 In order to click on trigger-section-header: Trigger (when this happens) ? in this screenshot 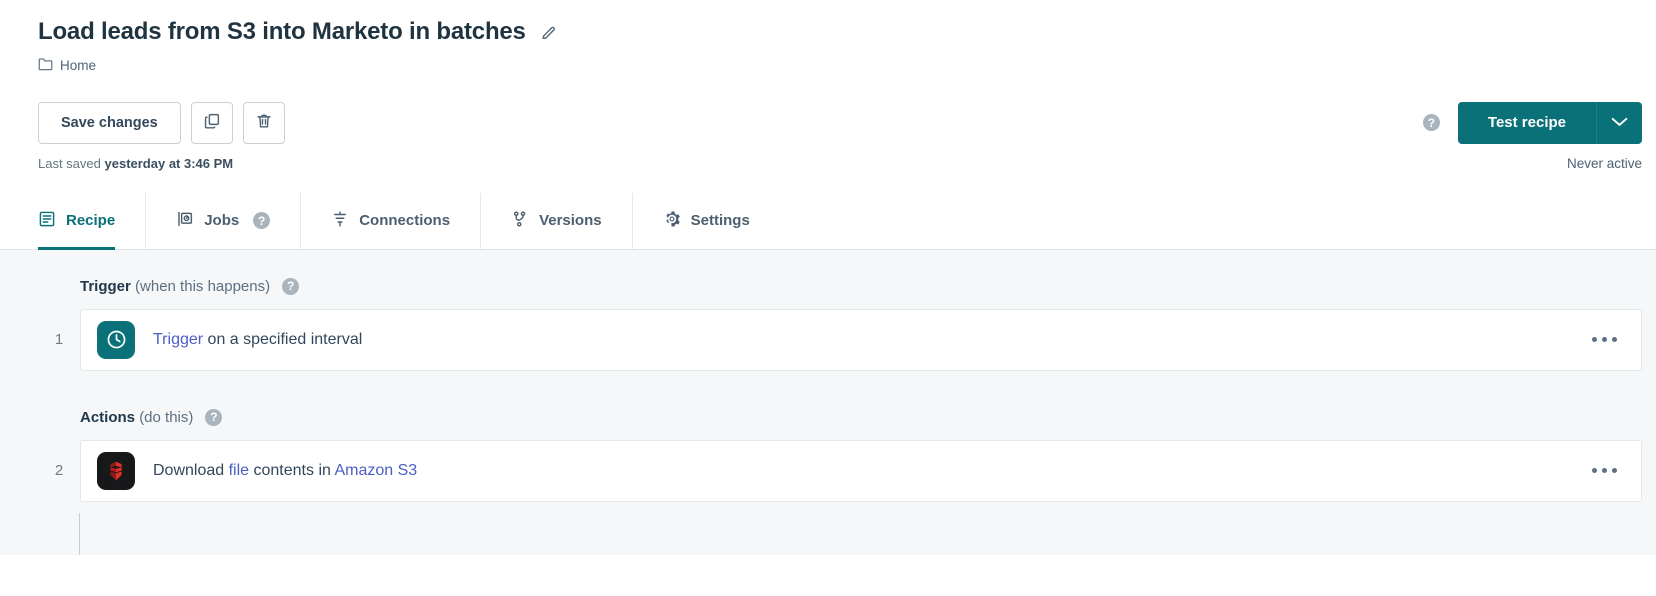, I will do `click(861, 286)`.